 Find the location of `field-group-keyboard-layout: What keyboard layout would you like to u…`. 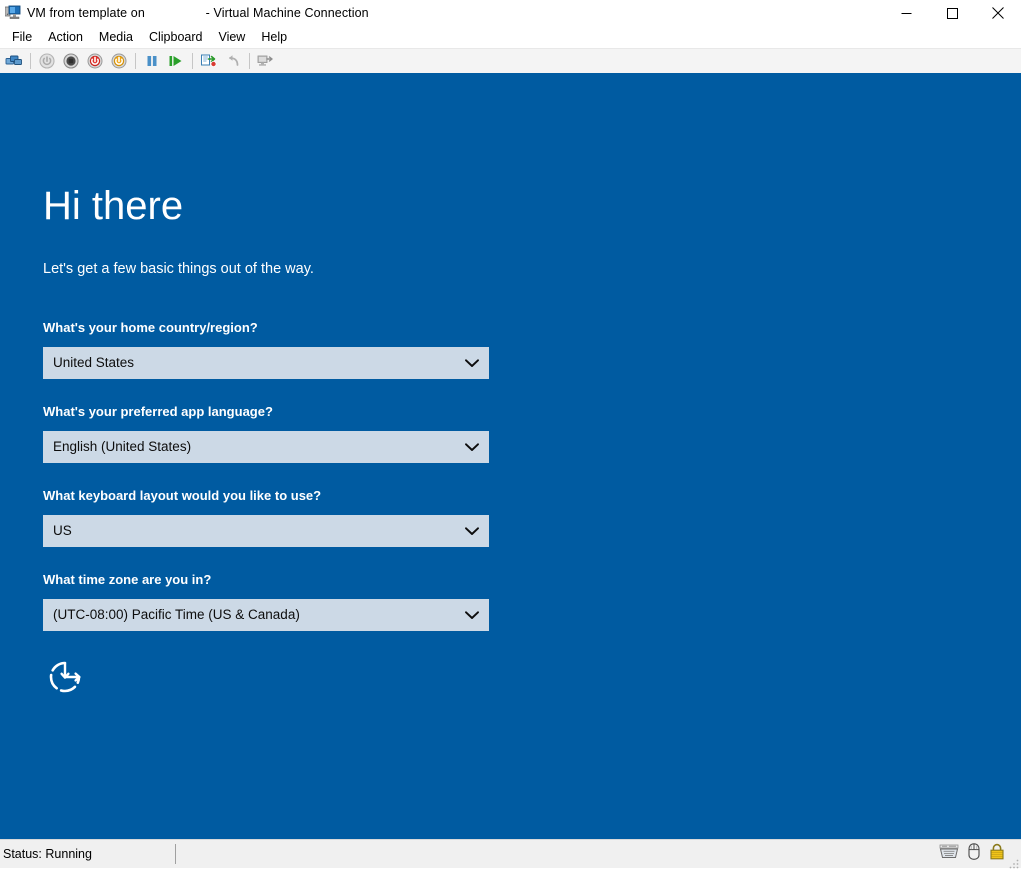

field-group-keyboard-layout: What keyboard layout would you like to u… is located at coordinates (323, 517).